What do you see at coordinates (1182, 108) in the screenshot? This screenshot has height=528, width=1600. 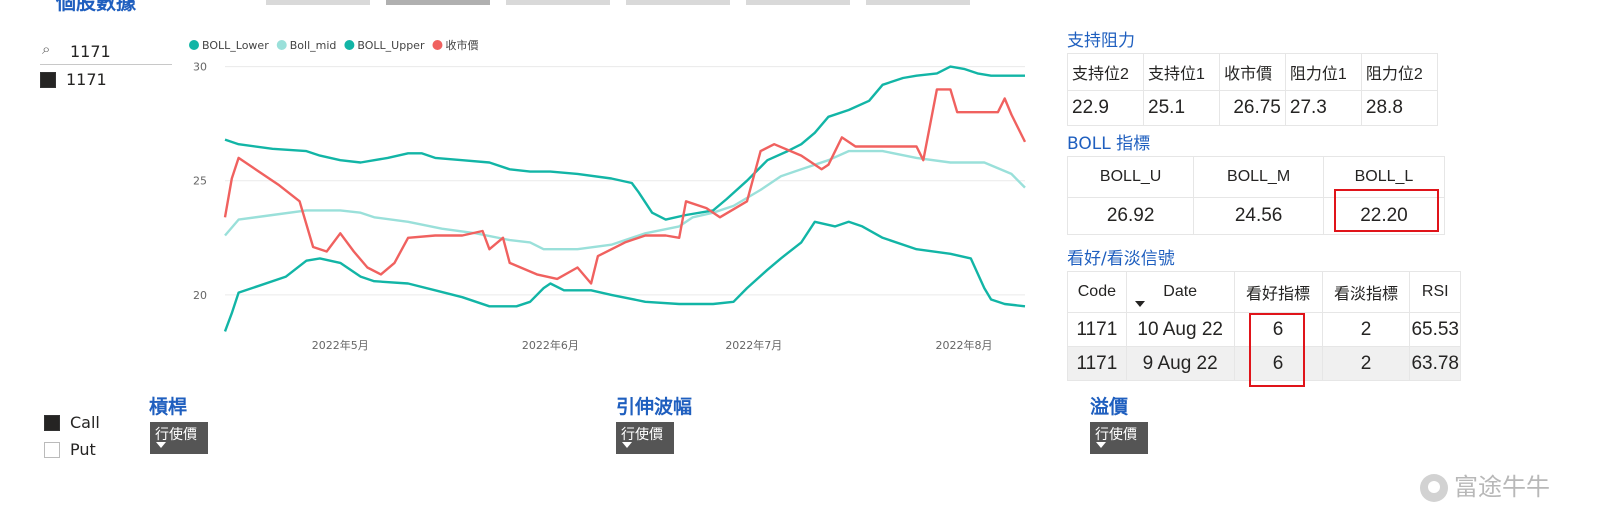 I see `sr-value-1: 25.1` at bounding box center [1182, 108].